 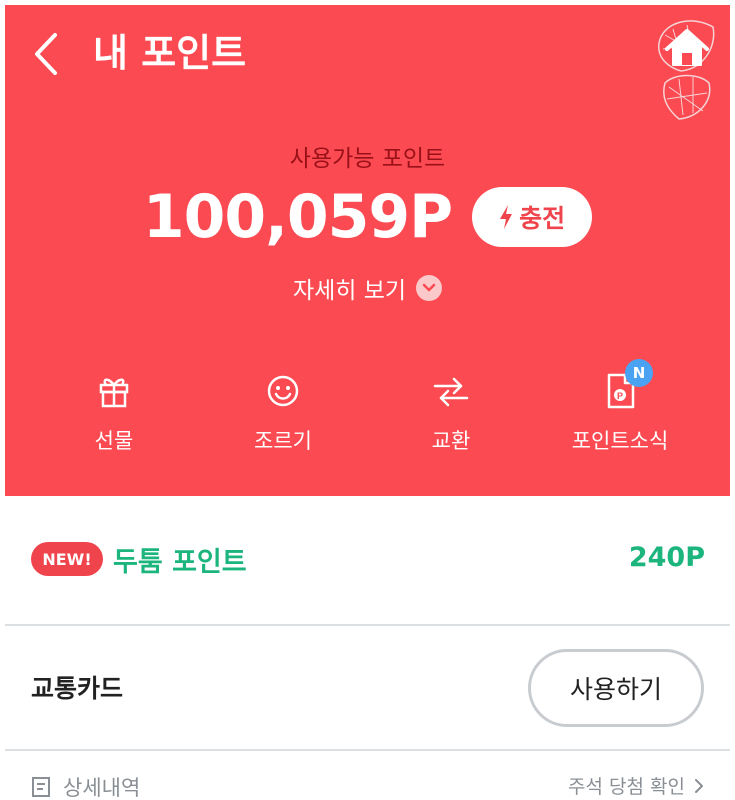 I want to click on view-details-toggle: 자세히 보기, so click(x=367, y=288).